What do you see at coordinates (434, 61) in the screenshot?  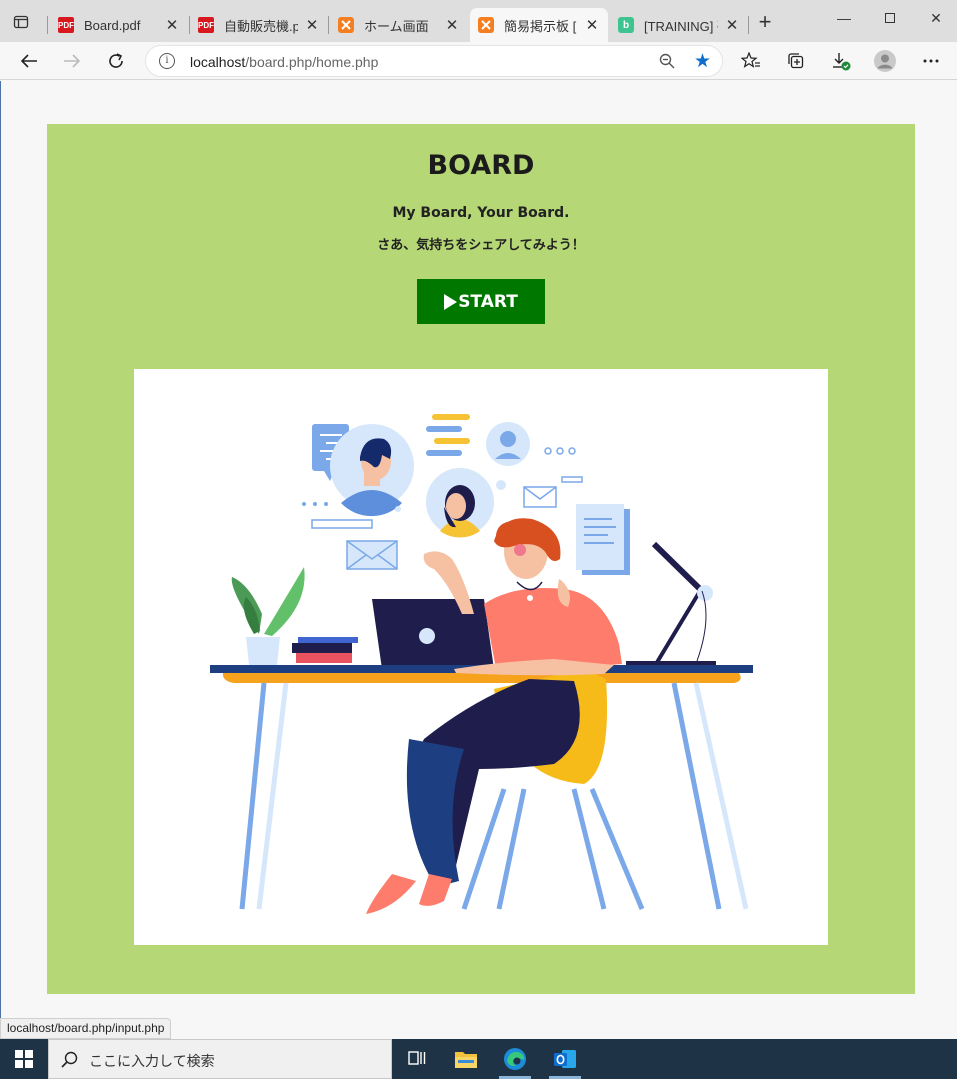 I see `address-bar: i localhost/board.php/home.php ★` at bounding box center [434, 61].